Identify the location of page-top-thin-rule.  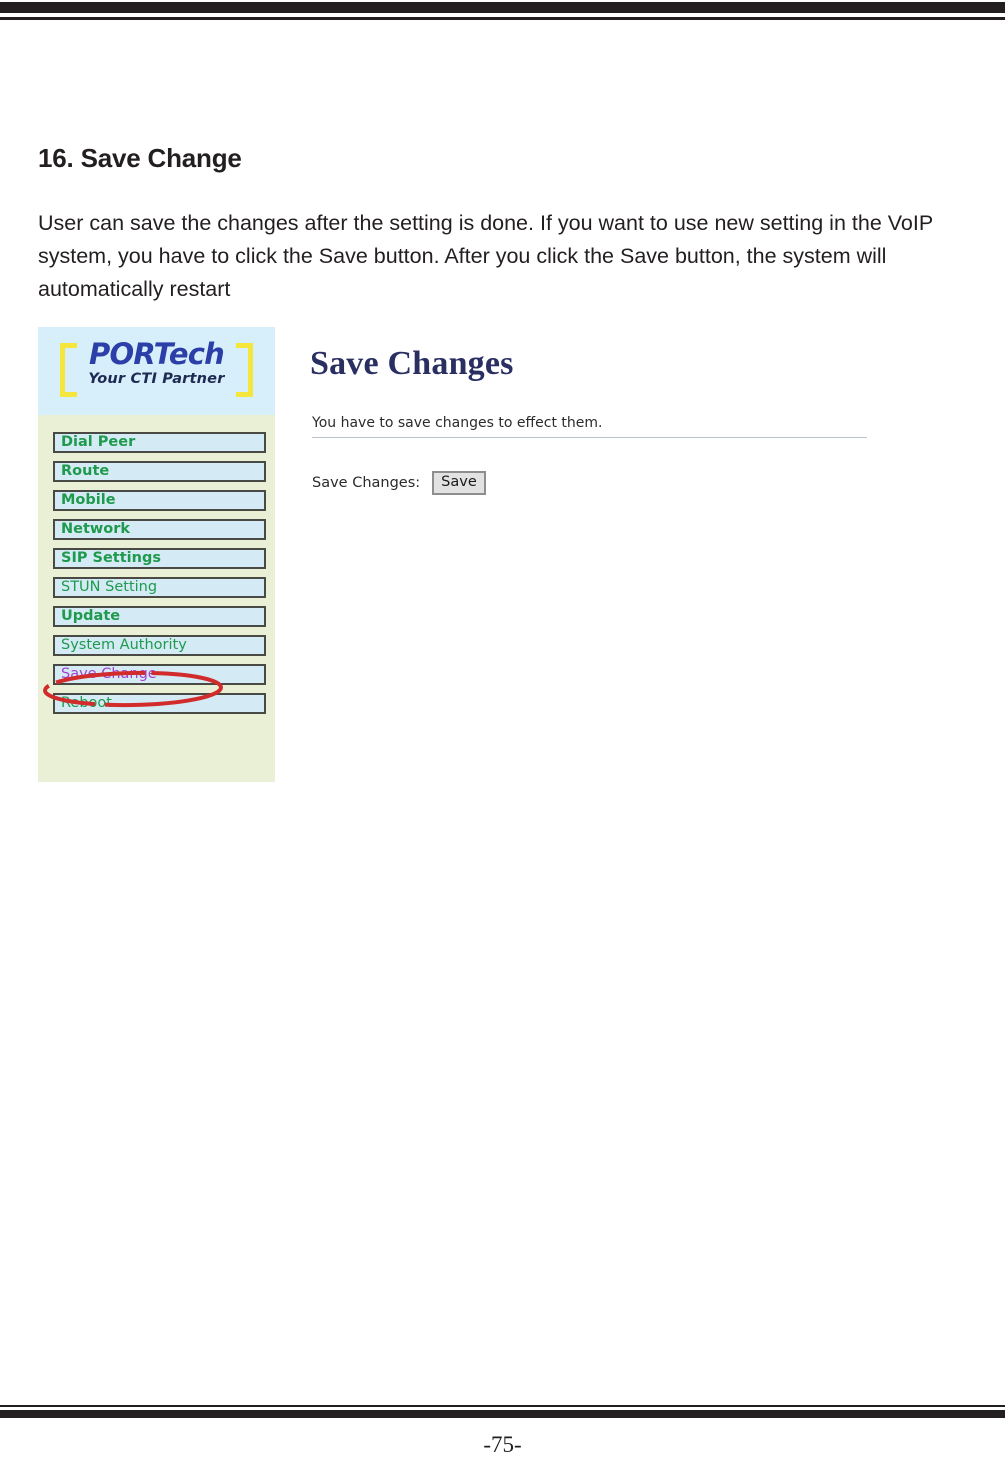
(502, 18).